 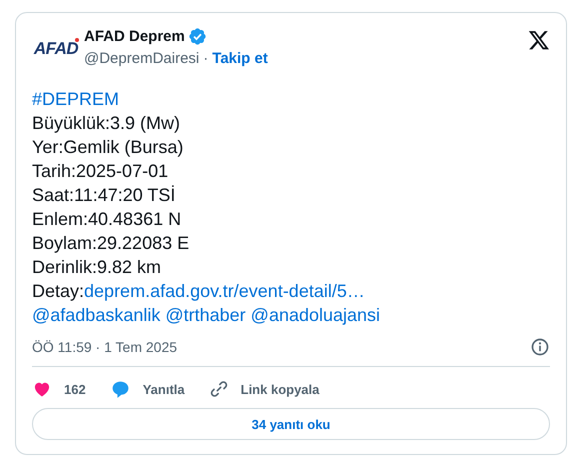 I want to click on speech-bubble-icon, so click(x=120, y=389).